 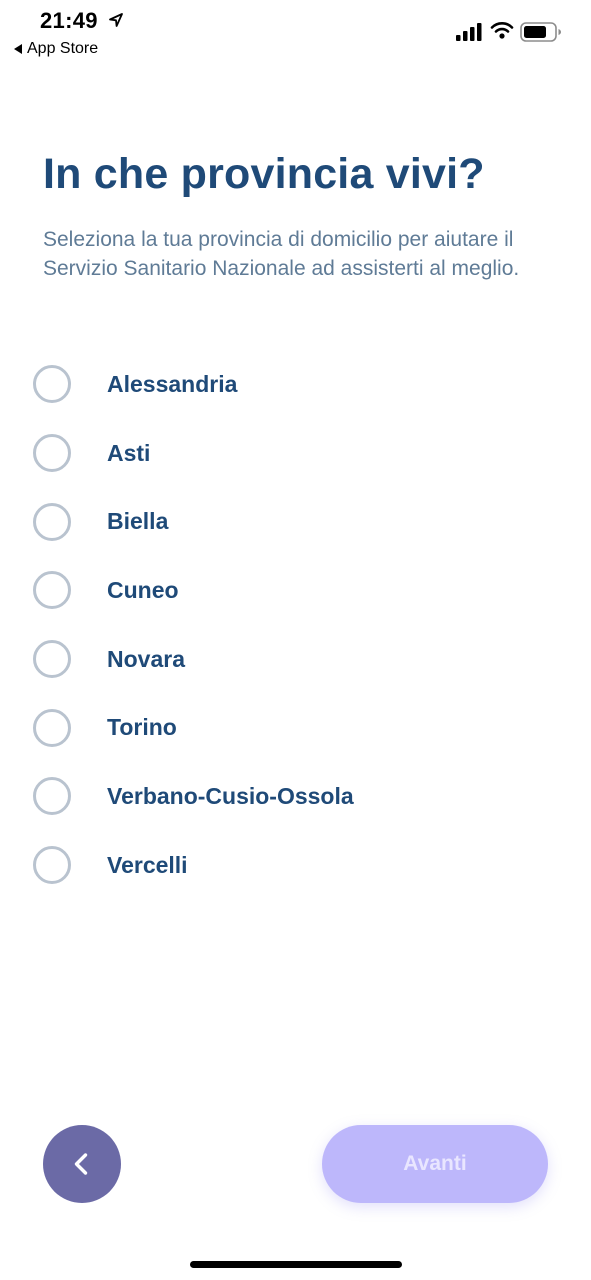 I want to click on province-option-alessandria: Alessandria, so click(x=303, y=384).